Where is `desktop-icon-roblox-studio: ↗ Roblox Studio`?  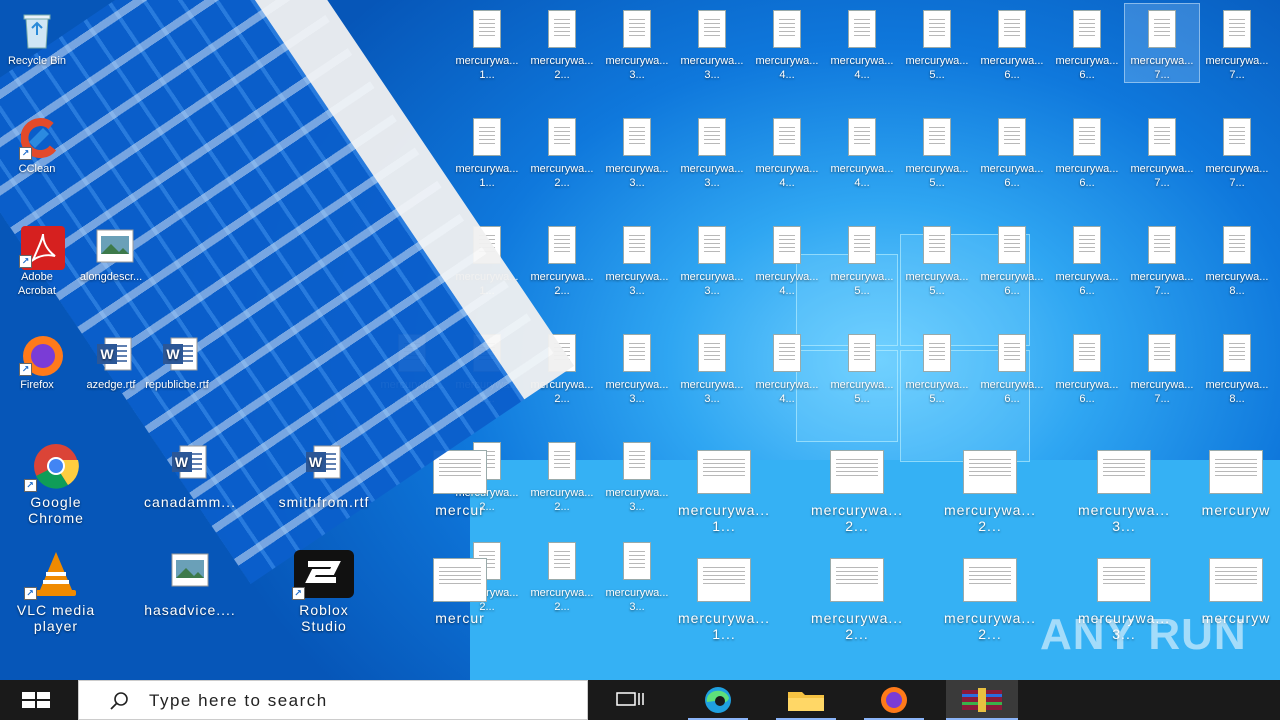
desktop-icon-roblox-studio: ↗ Roblox Studio is located at coordinates (324, 589).